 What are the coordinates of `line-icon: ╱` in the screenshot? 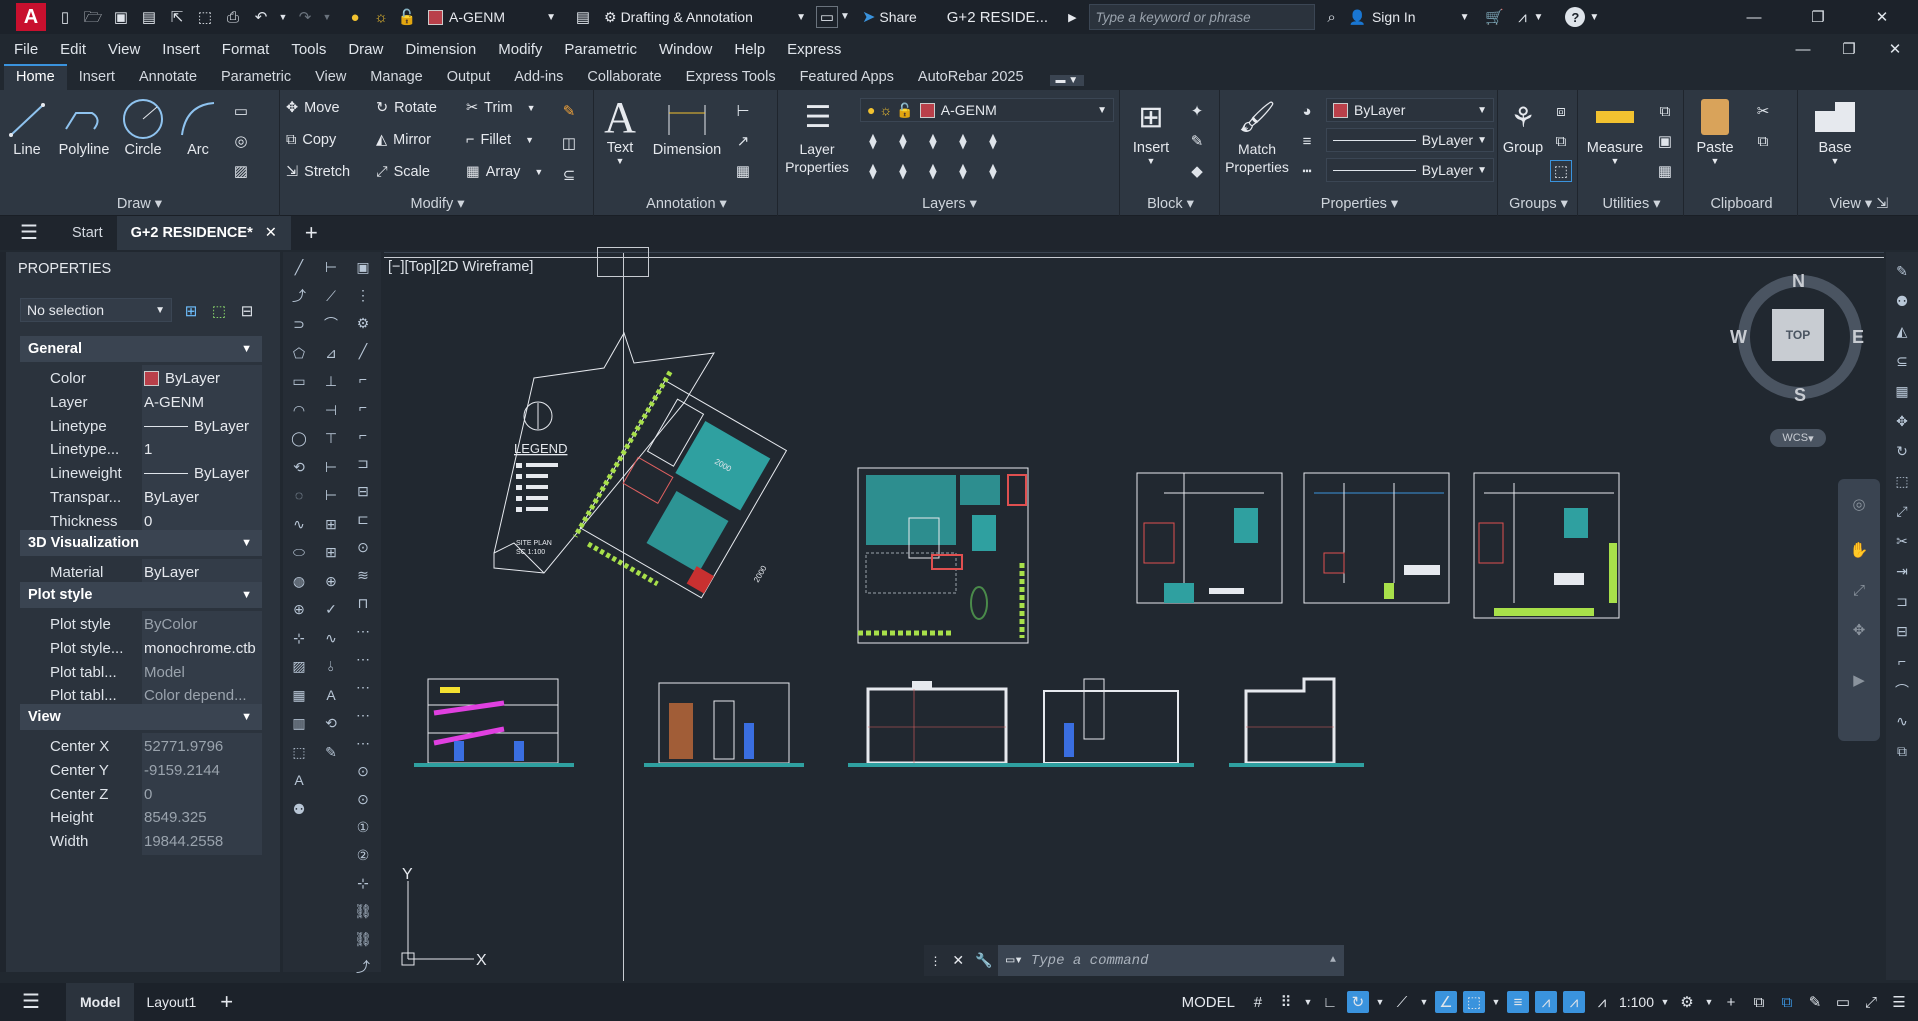 It's located at (299, 267).